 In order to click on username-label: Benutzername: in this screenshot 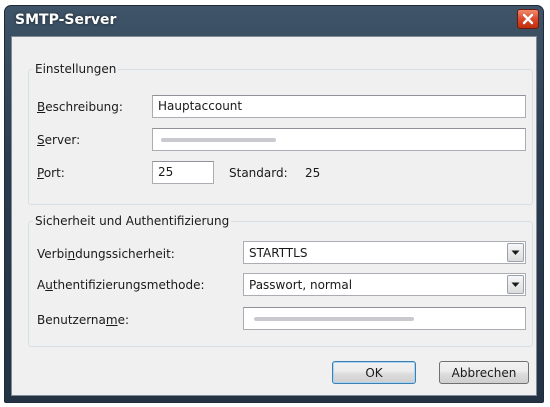, I will do `click(83, 320)`.